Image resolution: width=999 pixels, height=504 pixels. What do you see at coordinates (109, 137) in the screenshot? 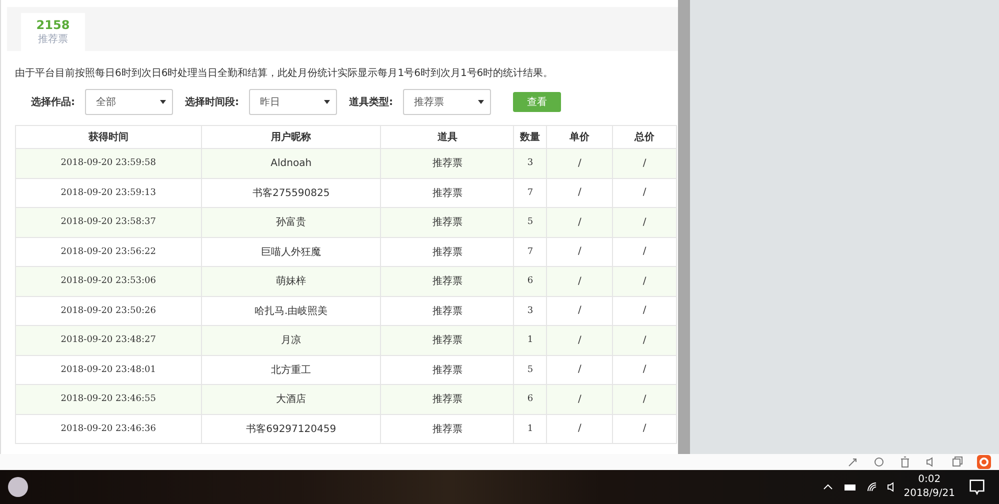
I see `column-header: 获得时间` at bounding box center [109, 137].